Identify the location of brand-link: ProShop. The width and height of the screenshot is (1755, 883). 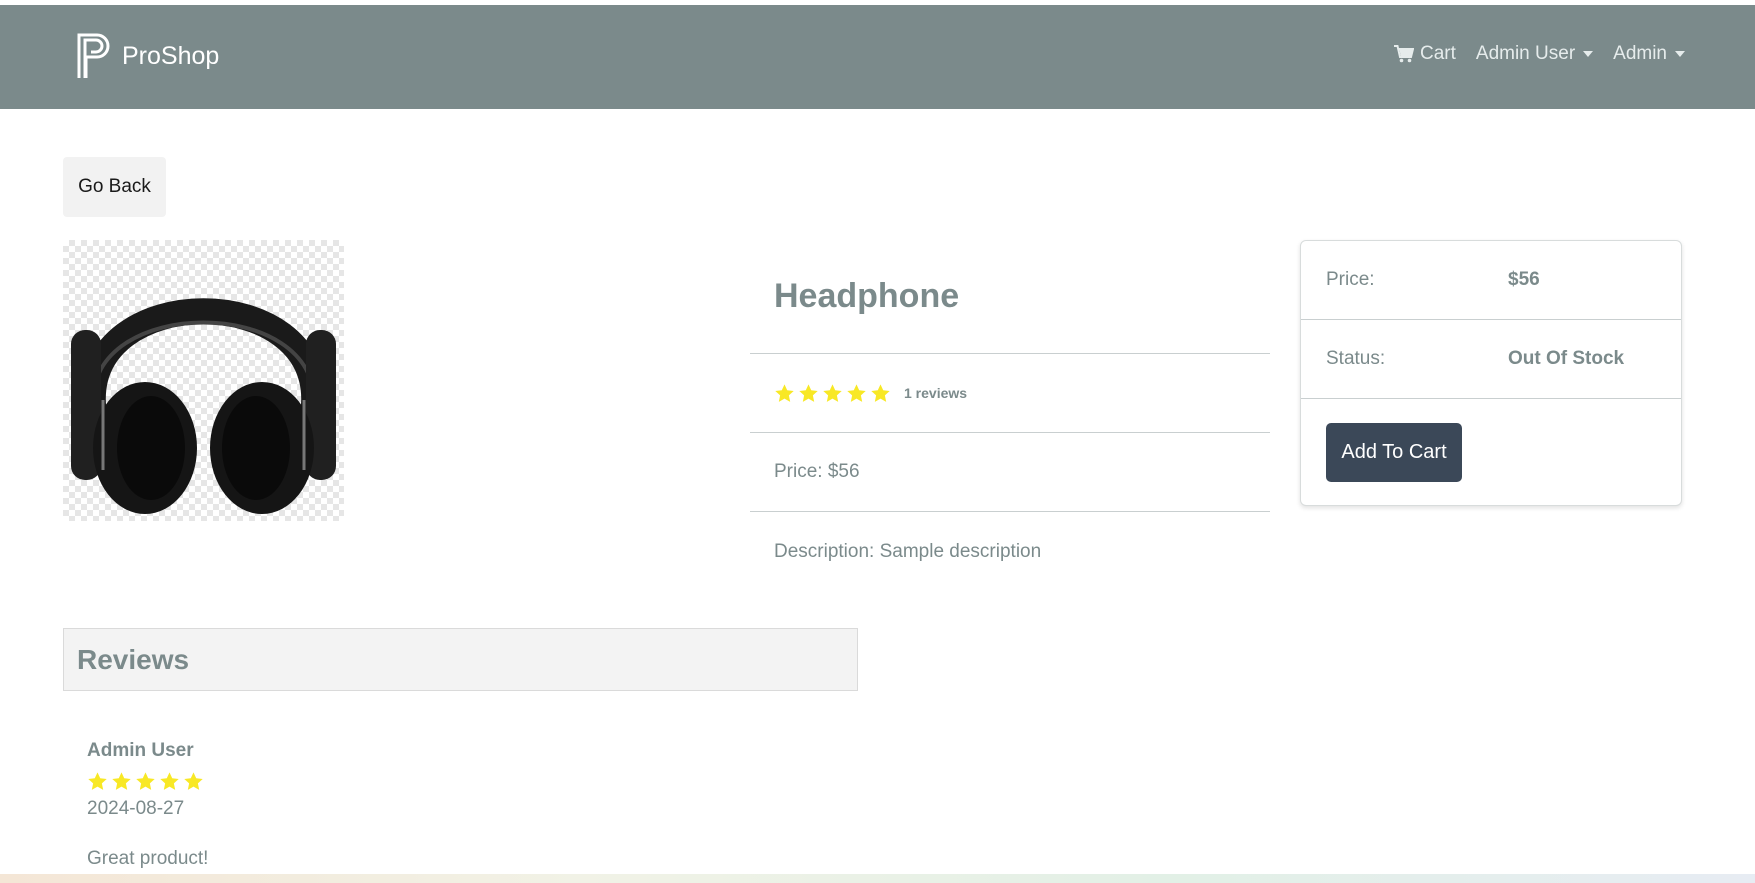
(147, 56).